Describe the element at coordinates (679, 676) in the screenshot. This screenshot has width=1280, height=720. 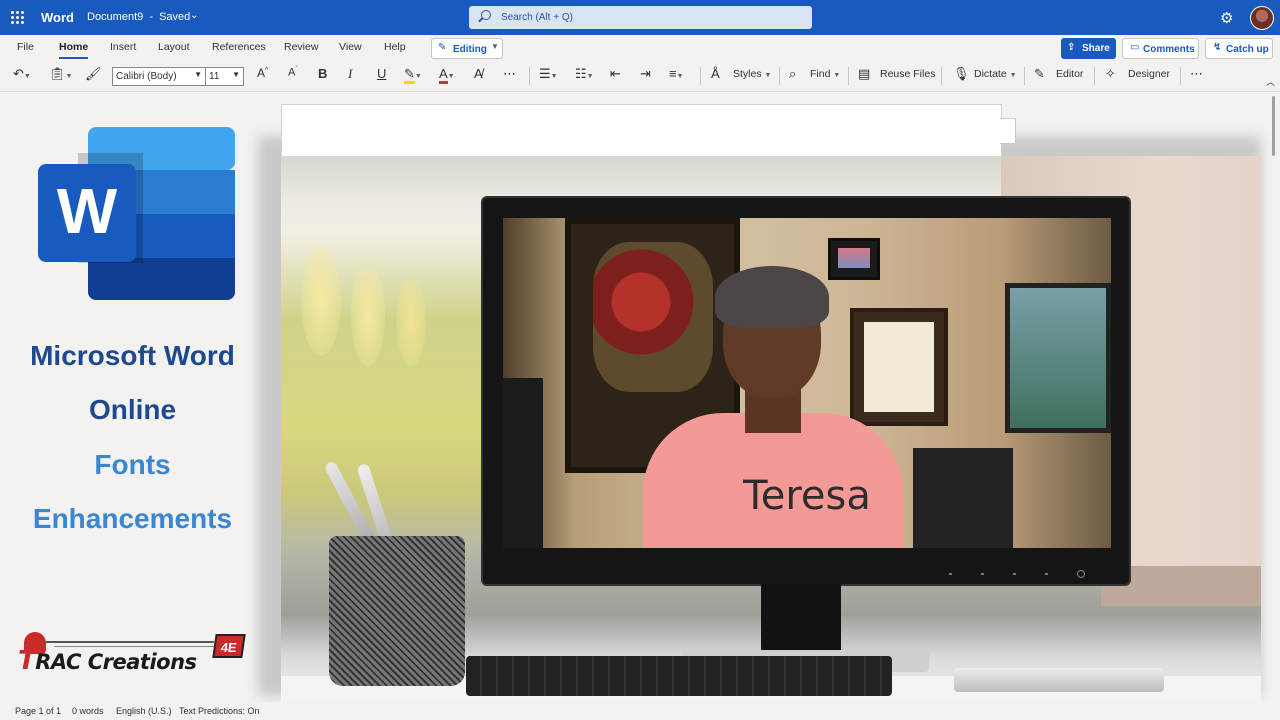
I see `keyboard` at that location.